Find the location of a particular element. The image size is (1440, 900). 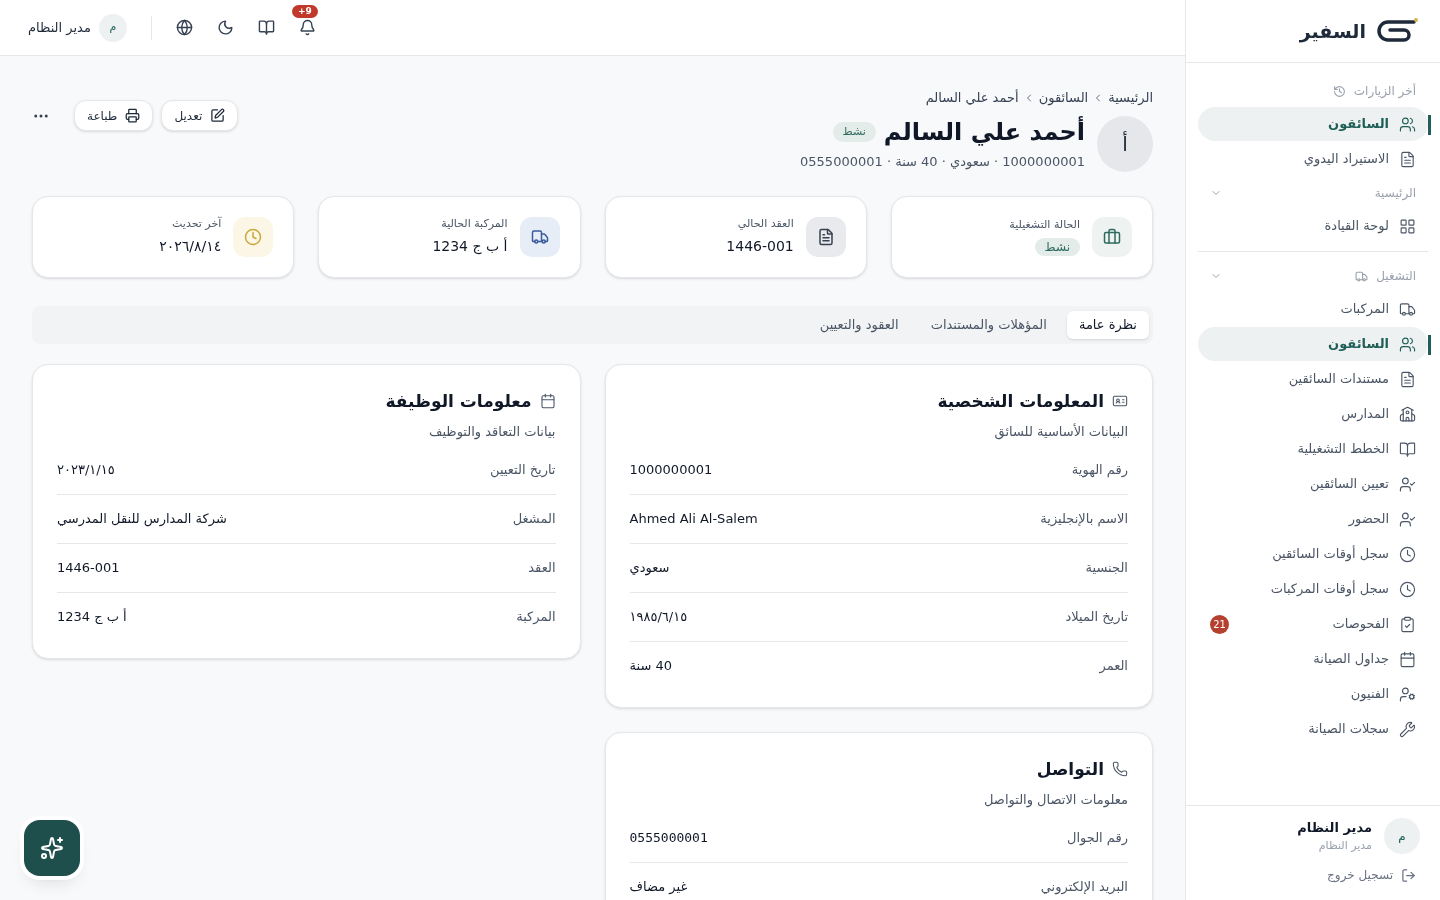

history-icon is located at coordinates (1339, 91).